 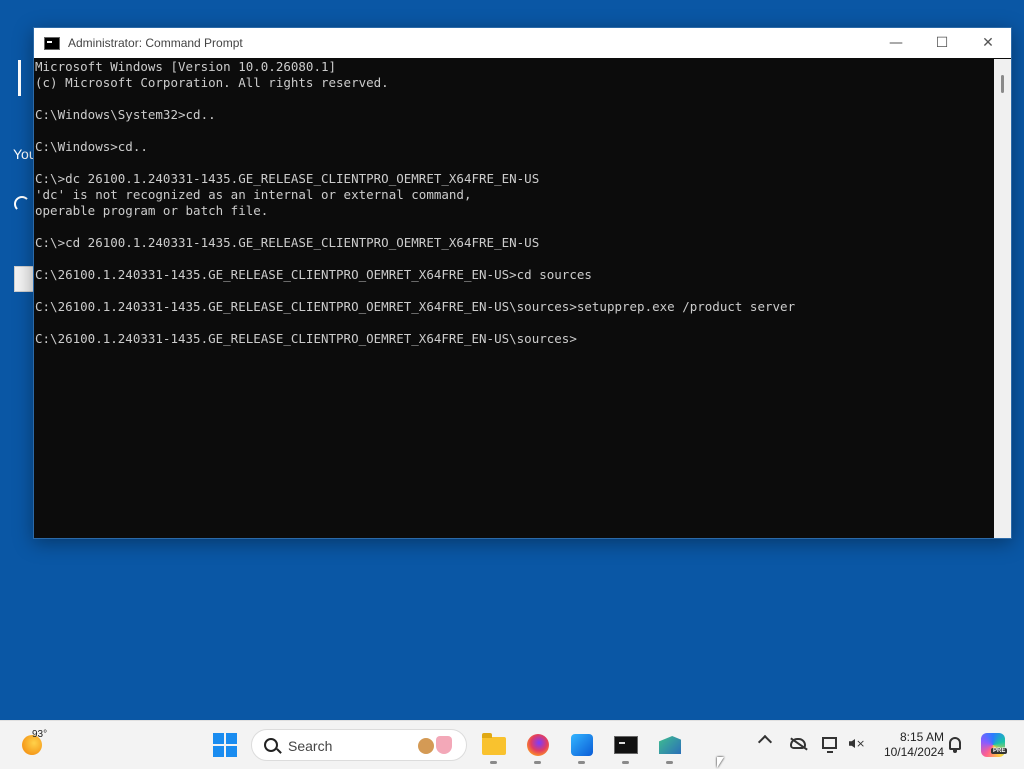 I want to click on console-line: C:\Windows>cd.., so click(x=91, y=146).